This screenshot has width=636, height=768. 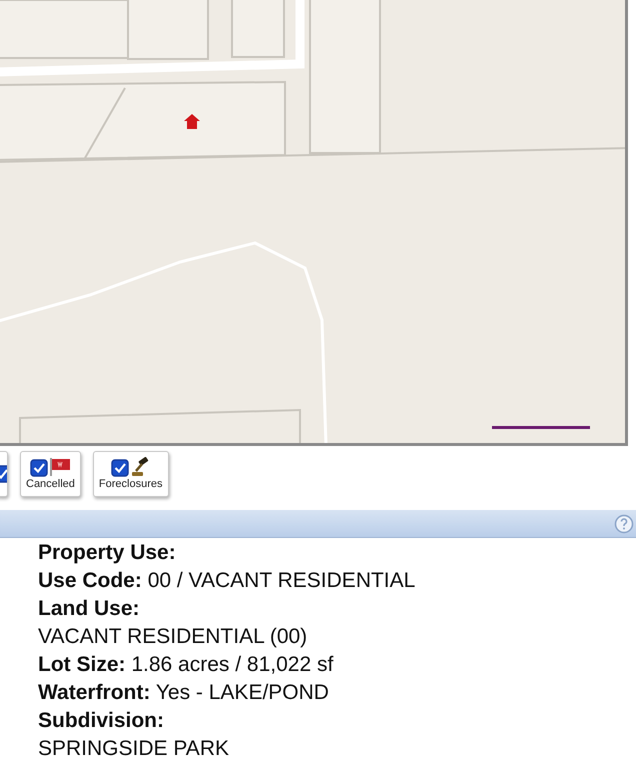 I want to click on gavel-icon, so click(x=140, y=467).